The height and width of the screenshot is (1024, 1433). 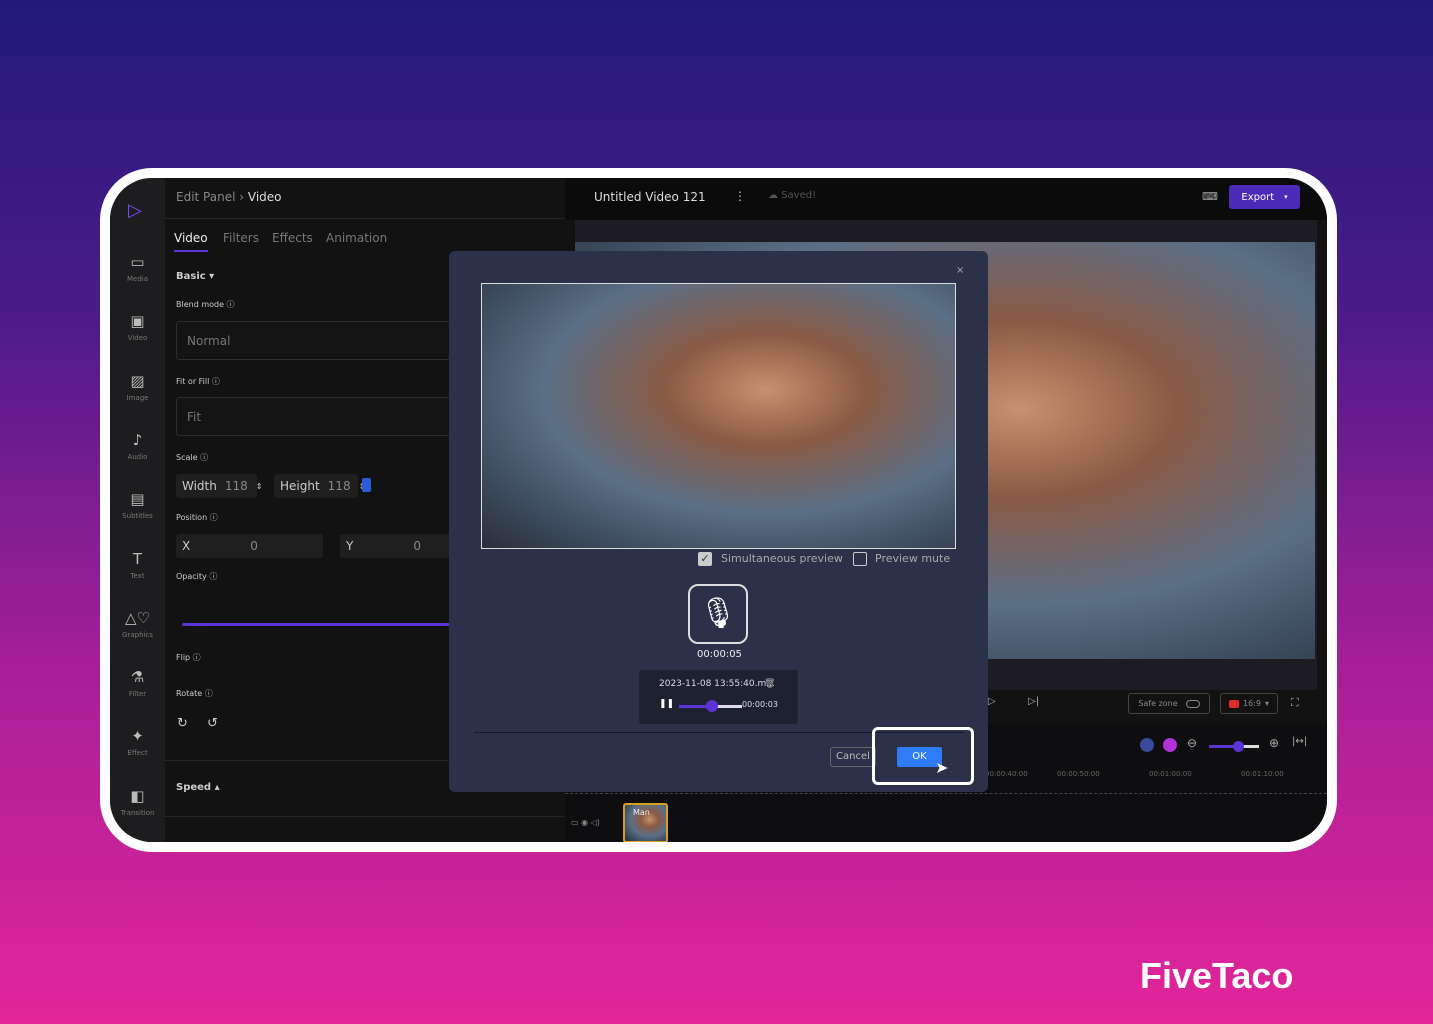 What do you see at coordinates (137, 795) in the screenshot?
I see `transition-icon: ◧` at bounding box center [137, 795].